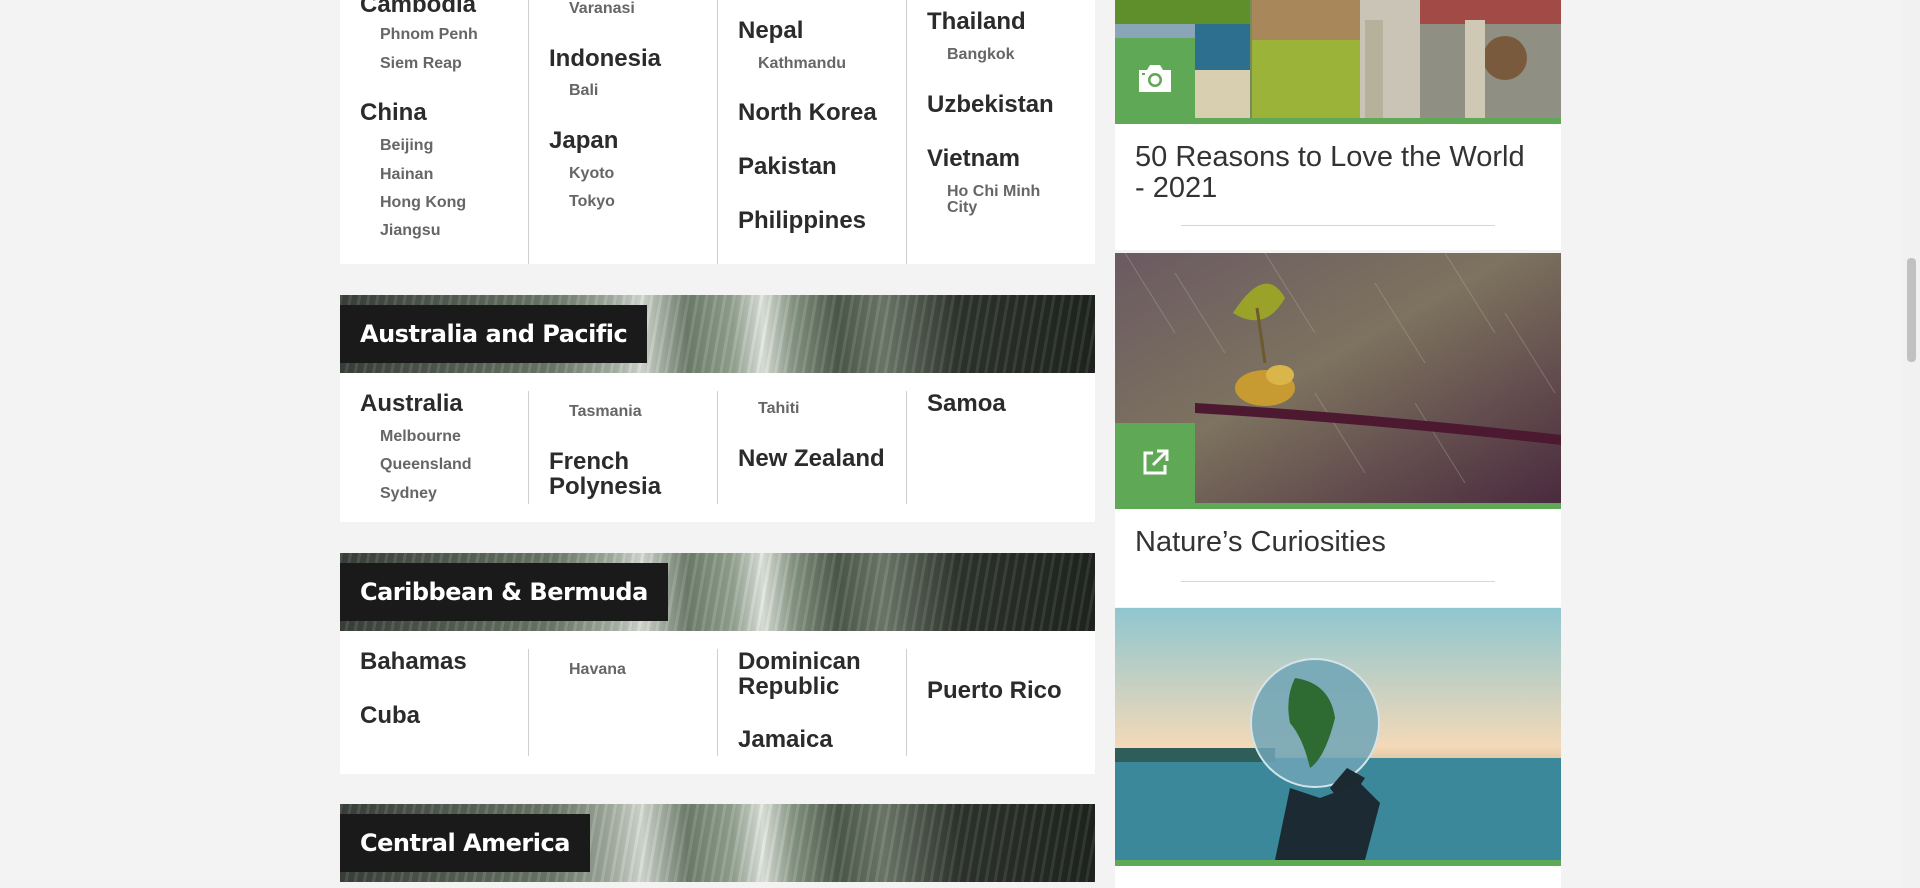 The height and width of the screenshot is (888, 1920). I want to click on city-melbourne: Melbourne, so click(450, 437).